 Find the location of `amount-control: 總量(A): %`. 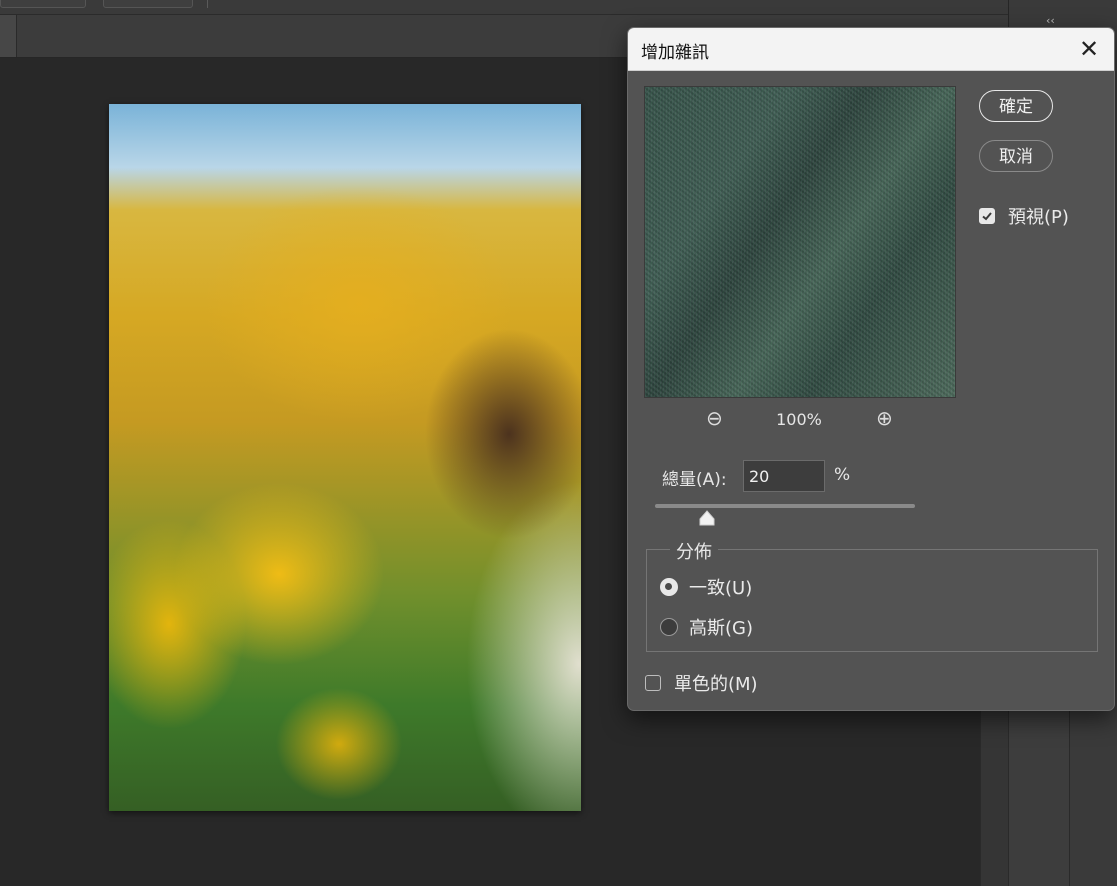

amount-control: 總量(A): % is located at coordinates (792, 476).